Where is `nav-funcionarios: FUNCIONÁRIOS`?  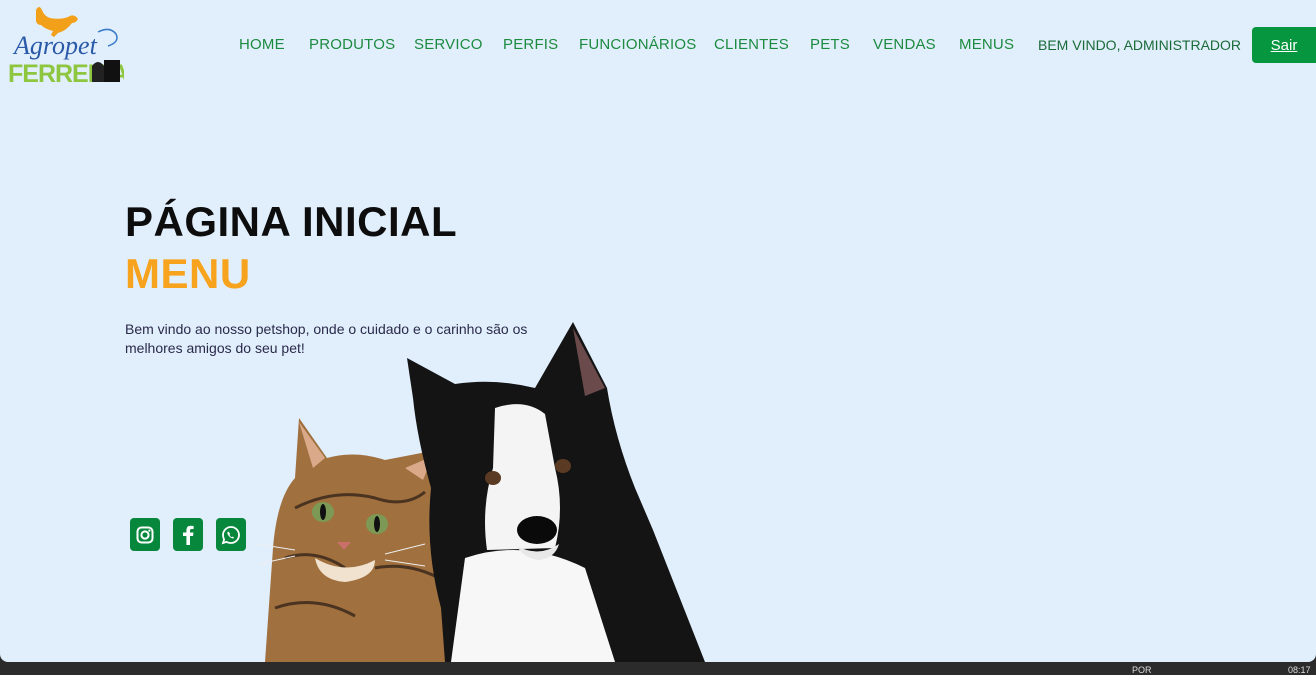
nav-funcionarios: FUNCIONÁRIOS is located at coordinates (637, 44).